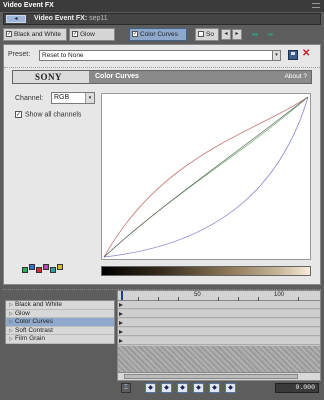 The width and height of the screenshot is (324, 400). What do you see at coordinates (117, 76) in the screenshot?
I see `plugin-name: Color Curves` at bounding box center [117, 76].